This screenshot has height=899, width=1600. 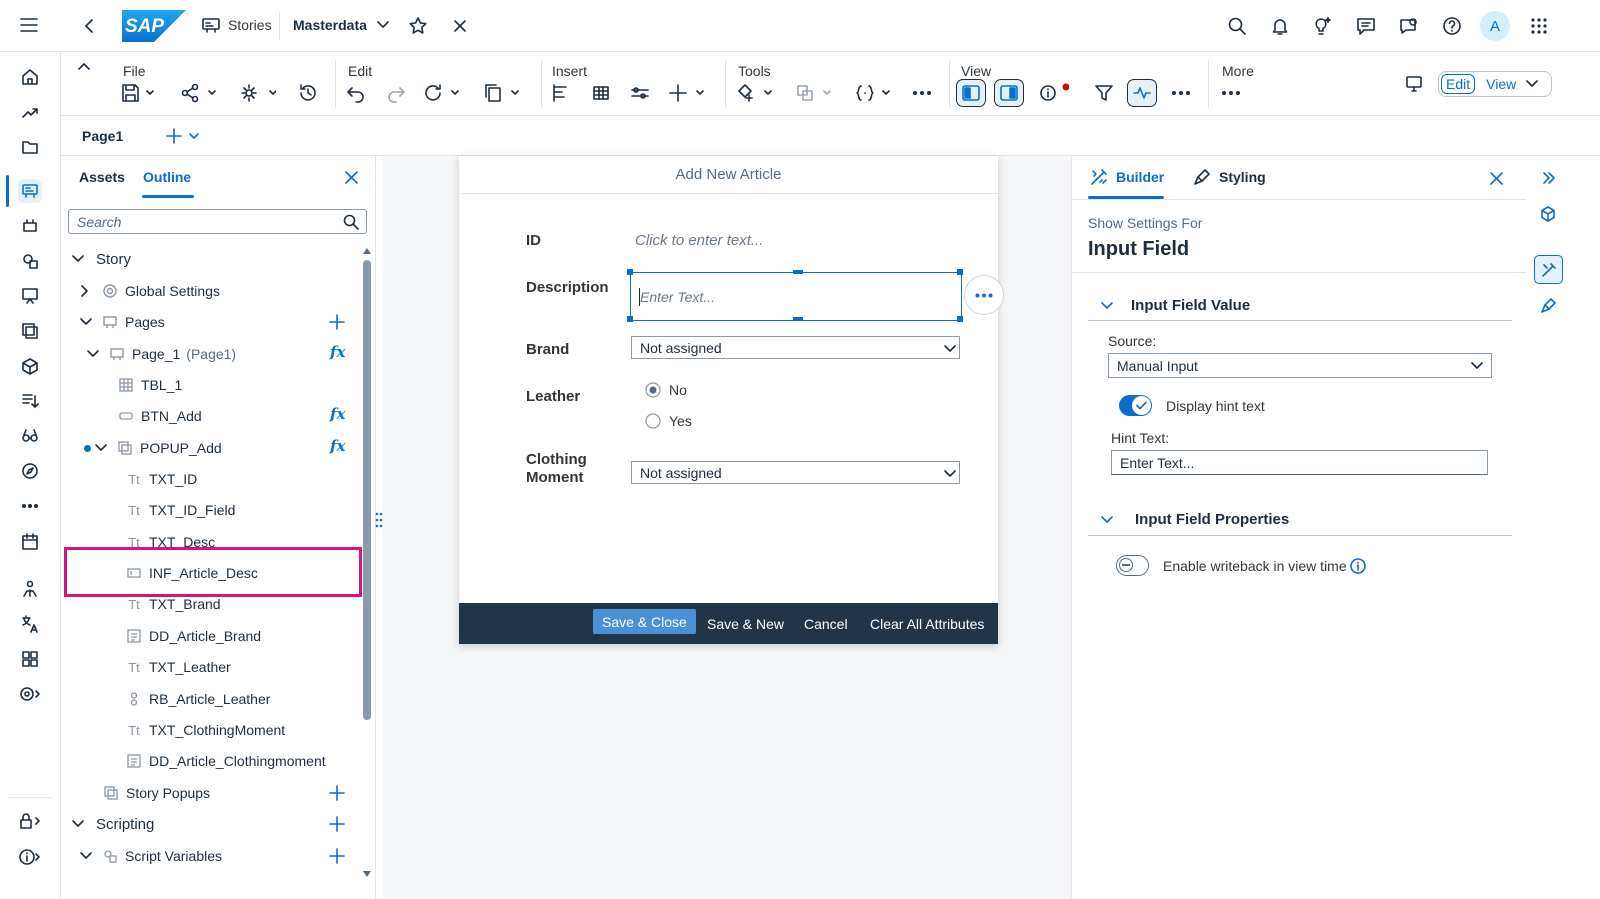 What do you see at coordinates (30, 589) in the screenshot?
I see `user-roles-icon` at bounding box center [30, 589].